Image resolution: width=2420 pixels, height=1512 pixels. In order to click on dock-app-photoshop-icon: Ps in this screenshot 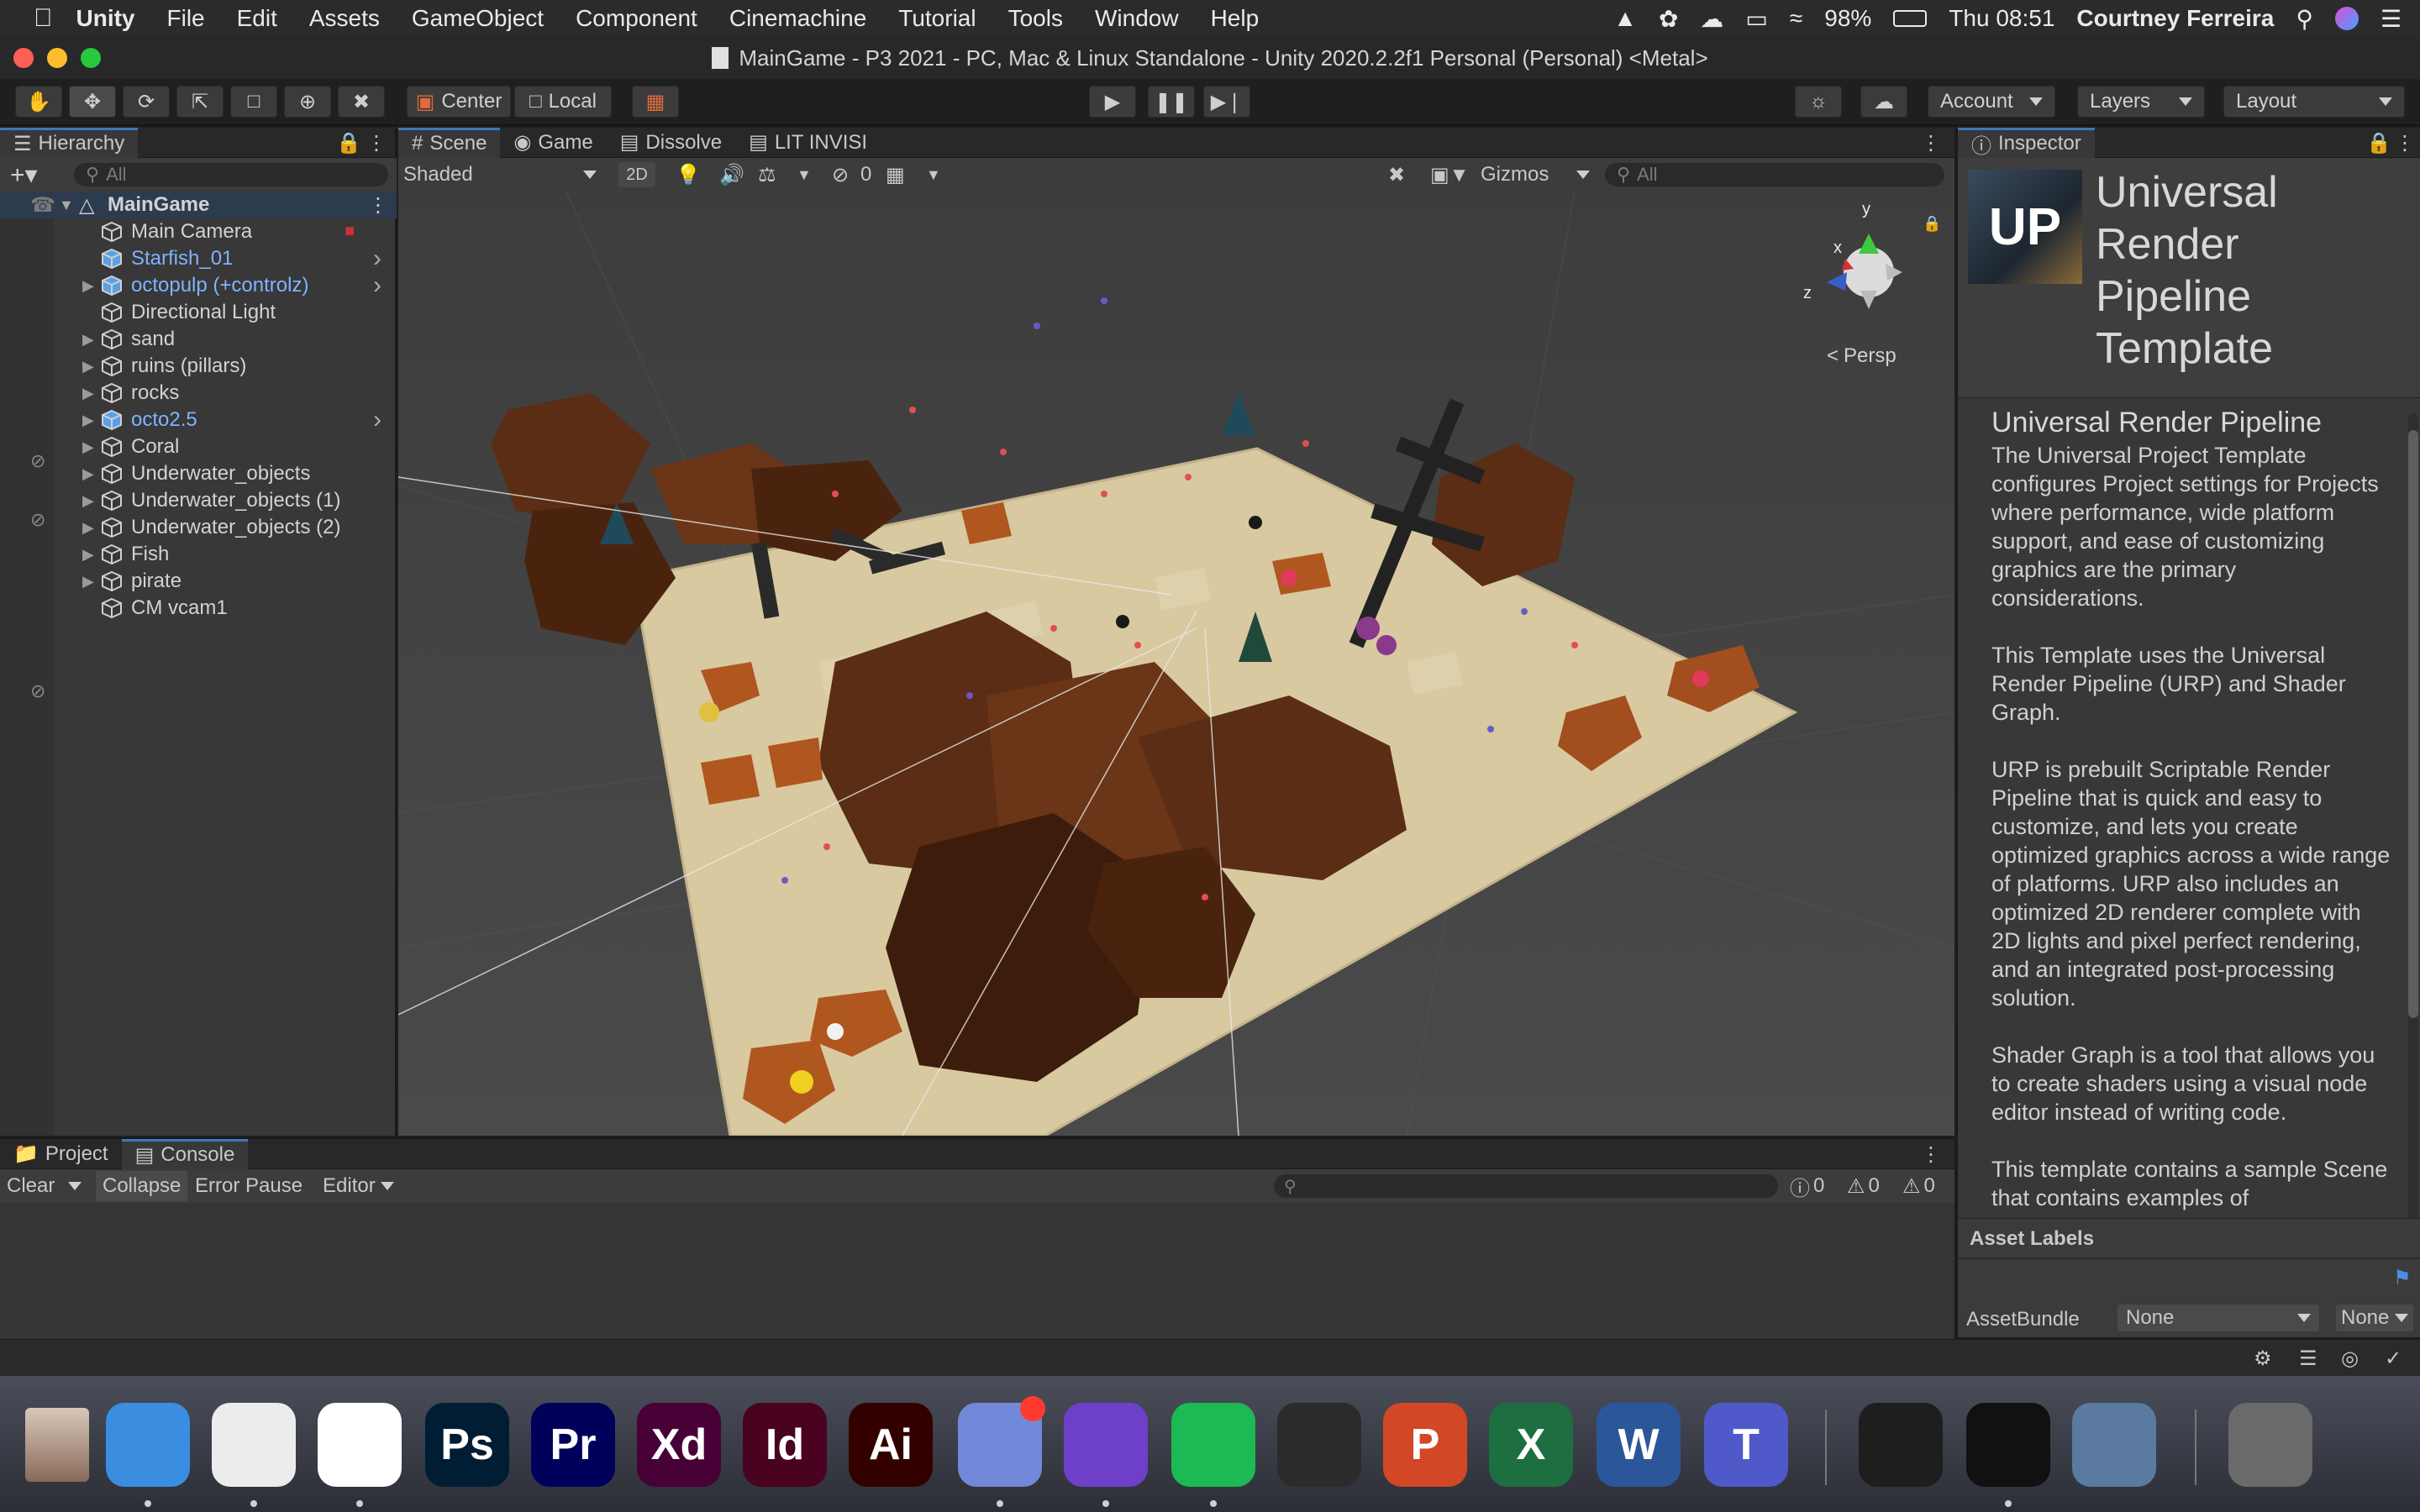, I will do `click(467, 1445)`.